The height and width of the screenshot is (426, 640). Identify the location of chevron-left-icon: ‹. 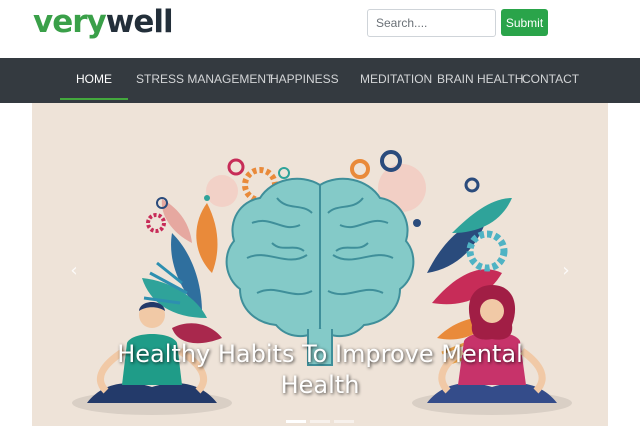
(74, 270).